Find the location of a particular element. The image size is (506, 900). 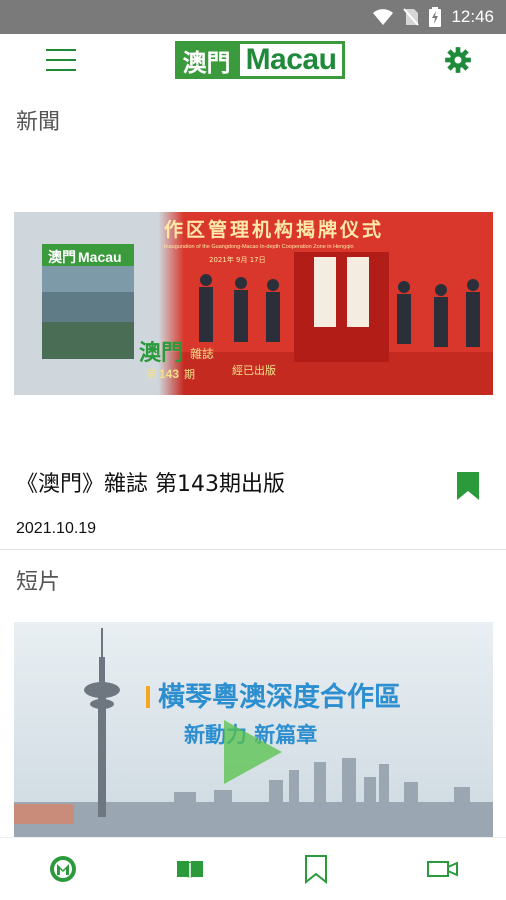

magazine-issue-prefix: 第 is located at coordinates (151, 374).